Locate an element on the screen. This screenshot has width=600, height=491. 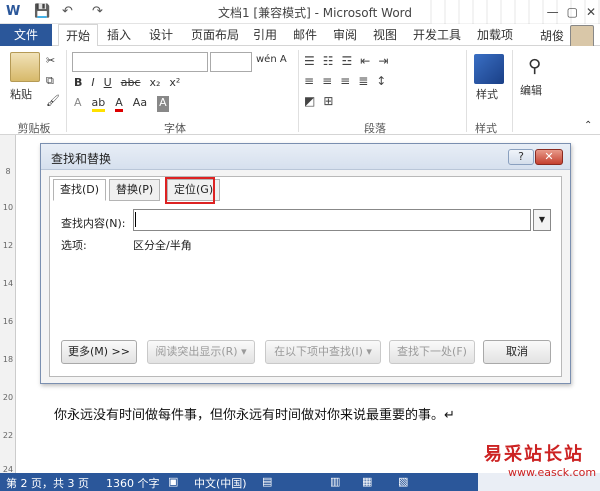
word-count: 1360 个字 is located at coordinates (133, 483).